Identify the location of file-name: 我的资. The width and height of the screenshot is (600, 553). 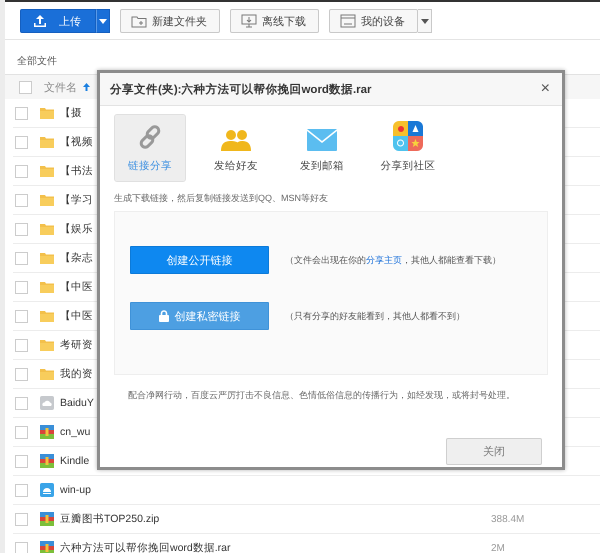
(76, 374).